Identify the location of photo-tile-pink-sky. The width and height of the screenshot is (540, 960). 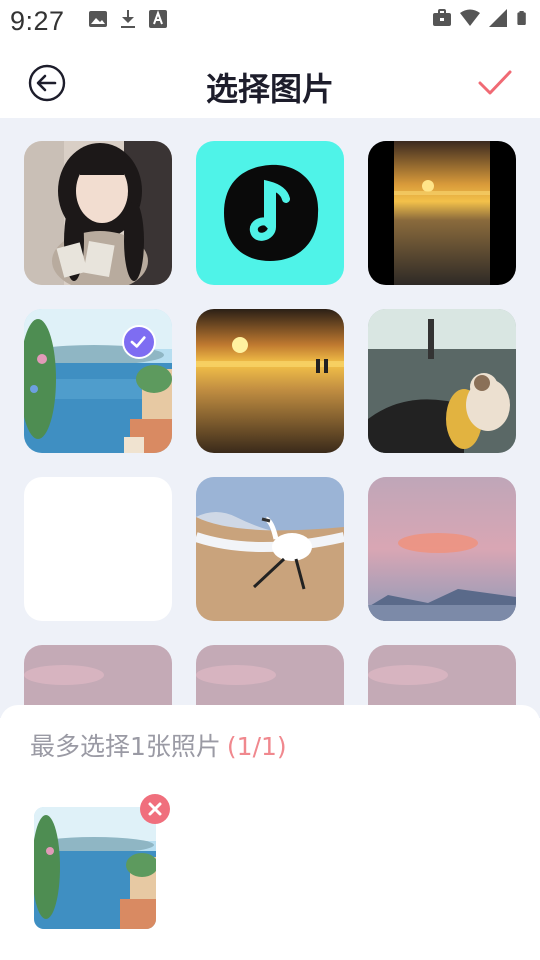
(442, 549).